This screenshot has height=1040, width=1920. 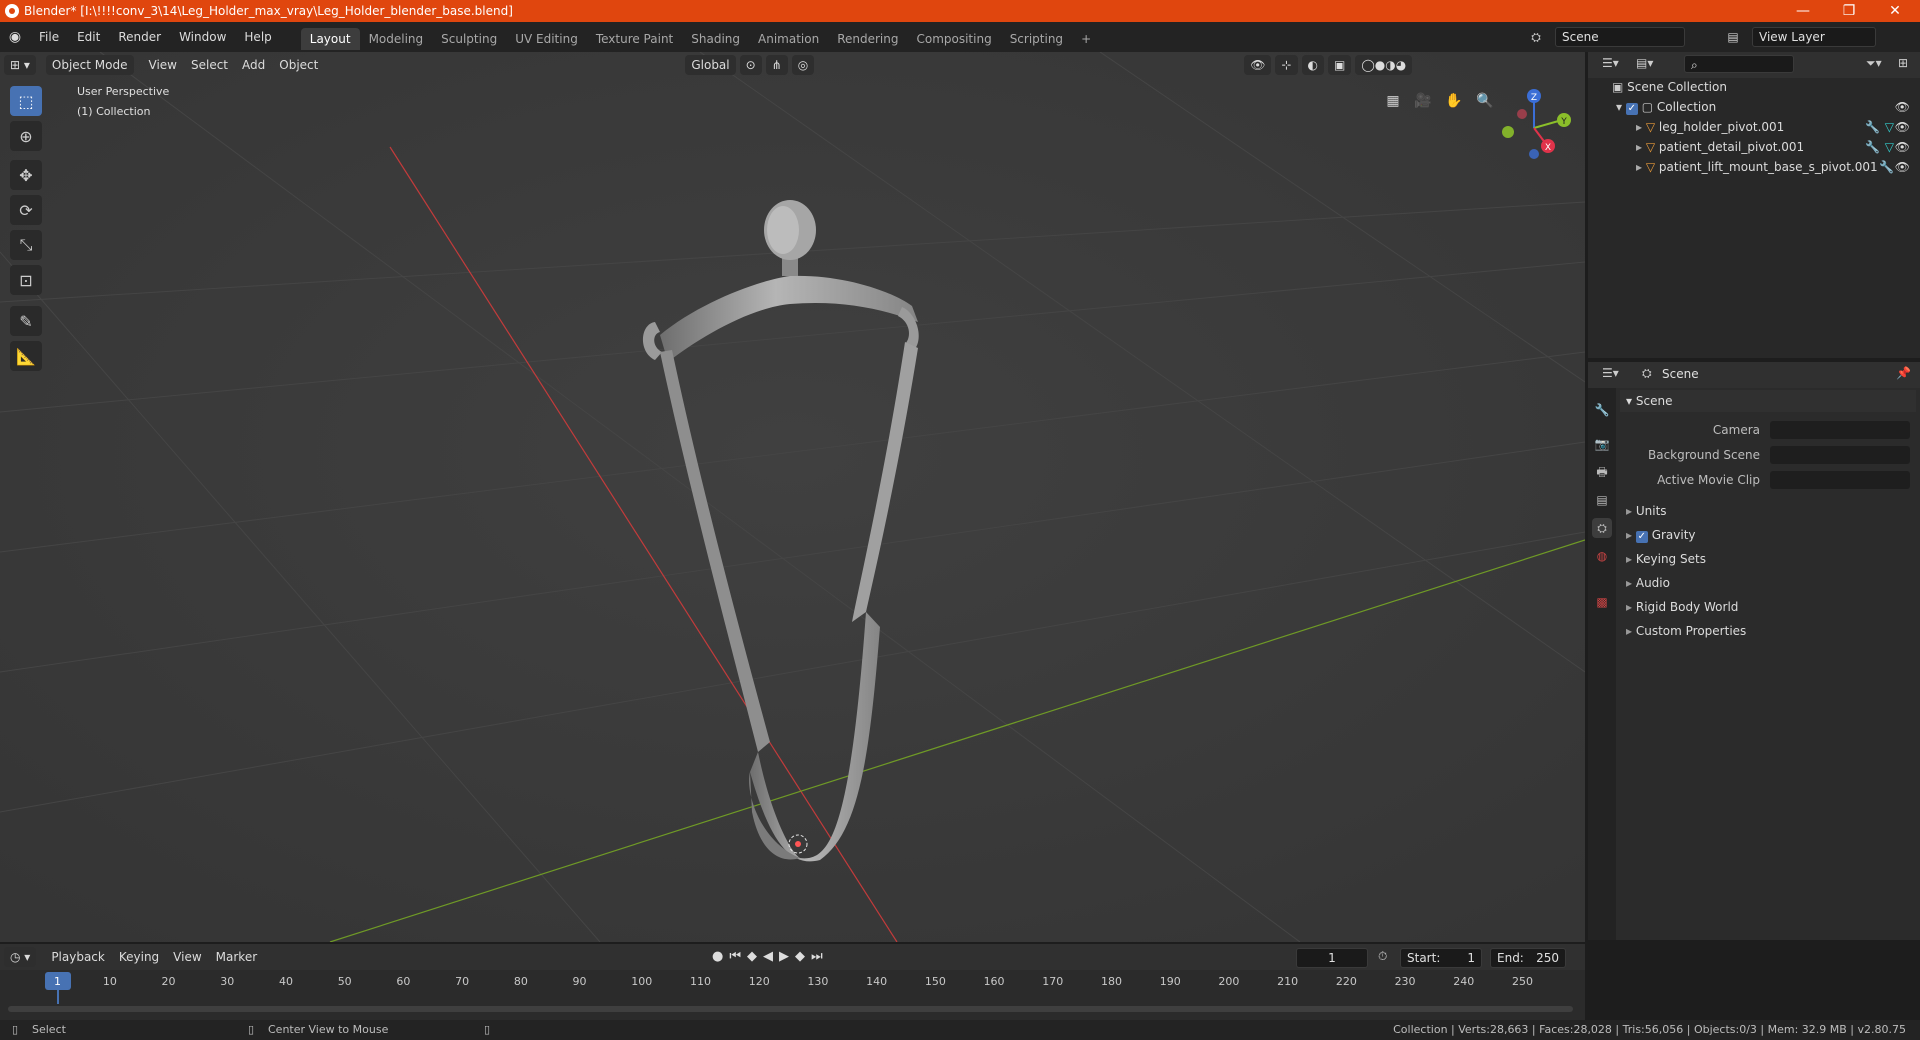 What do you see at coordinates (78, 957) in the screenshot?
I see `timeline-menu-playback: Playback` at bounding box center [78, 957].